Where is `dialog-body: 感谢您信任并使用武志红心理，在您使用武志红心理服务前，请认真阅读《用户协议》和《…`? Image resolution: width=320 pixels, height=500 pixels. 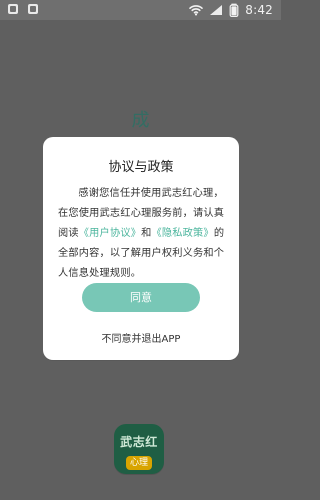
dialog-body: 感谢您信任并使用武志红心理，在您使用武志红心理服务前，请认真阅读《用户协议》和《… is located at coordinates (141, 234).